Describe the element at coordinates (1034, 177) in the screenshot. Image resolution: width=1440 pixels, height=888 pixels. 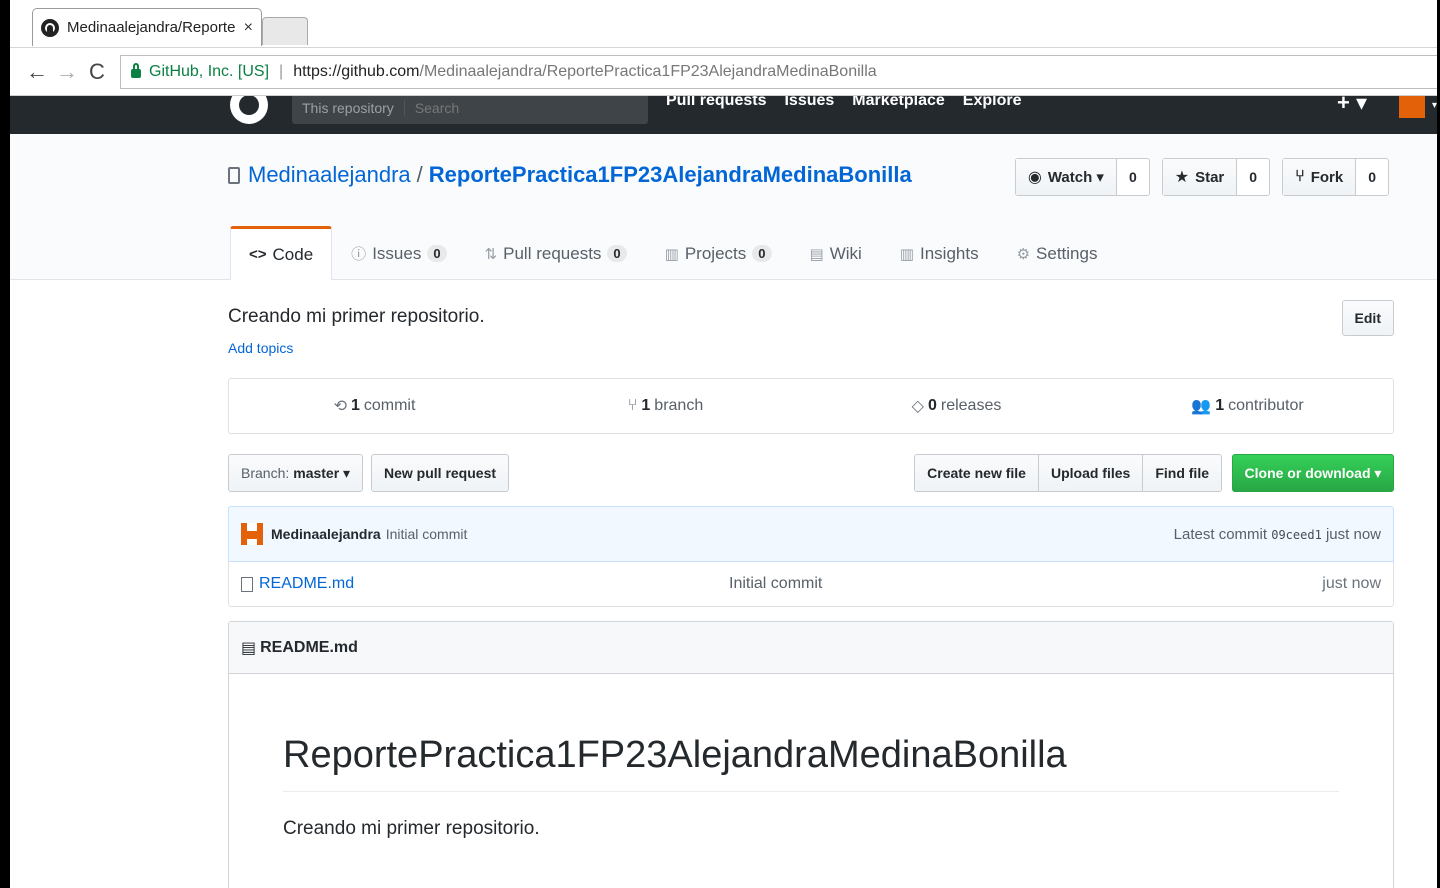
I see `eye-icon: ◉` at that location.